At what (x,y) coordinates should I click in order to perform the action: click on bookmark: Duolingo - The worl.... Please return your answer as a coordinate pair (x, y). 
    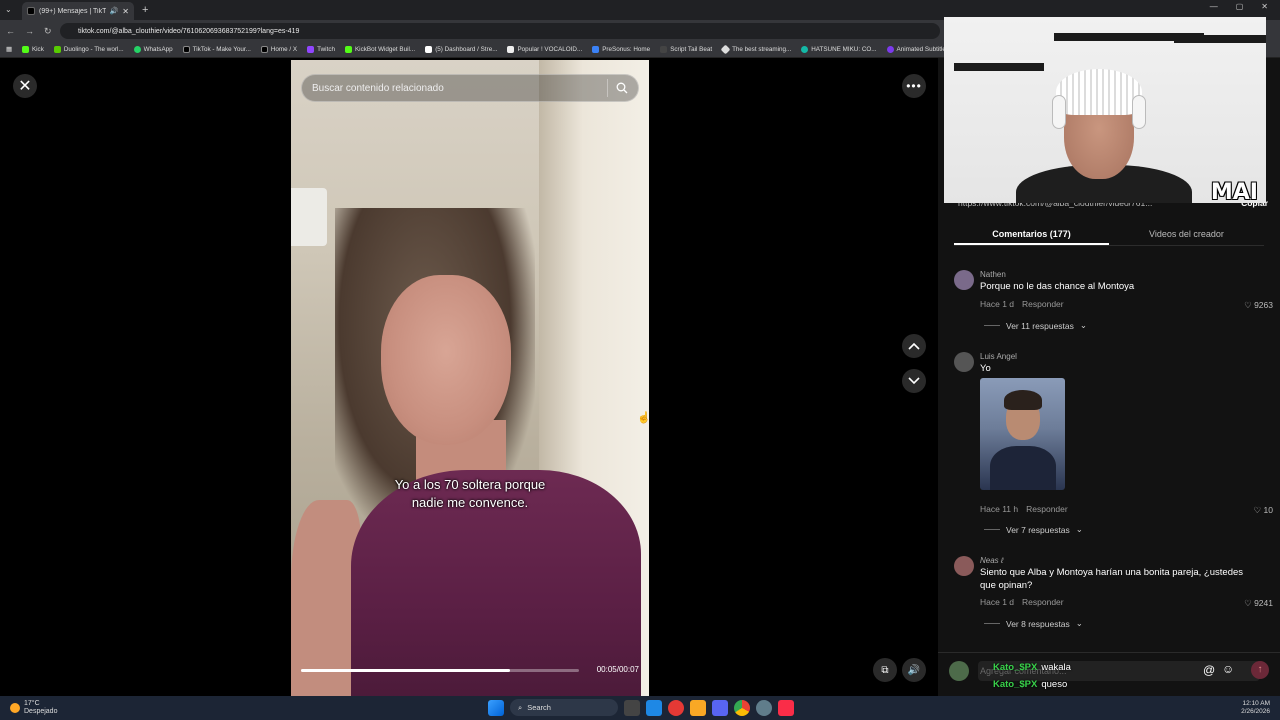
    Looking at the image, I should click on (88, 49).